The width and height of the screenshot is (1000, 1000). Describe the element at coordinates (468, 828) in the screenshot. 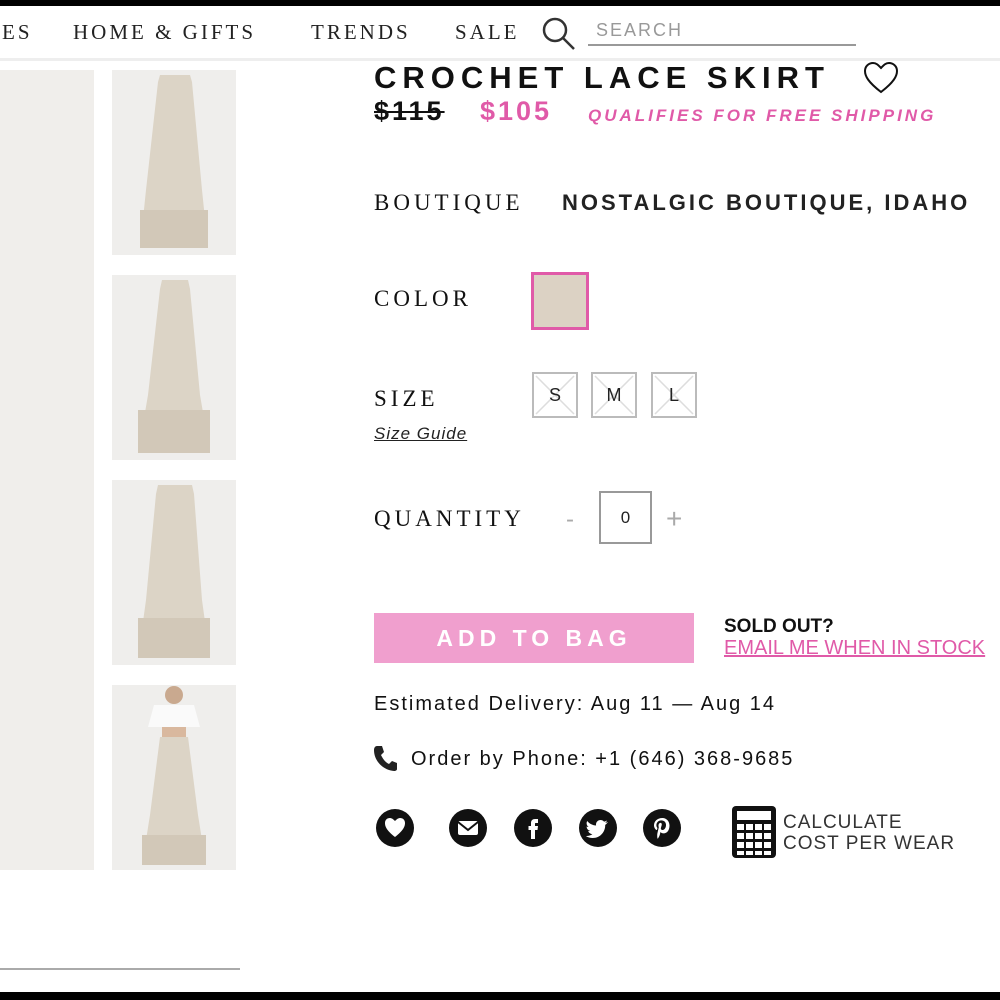

I see `email-icon` at that location.